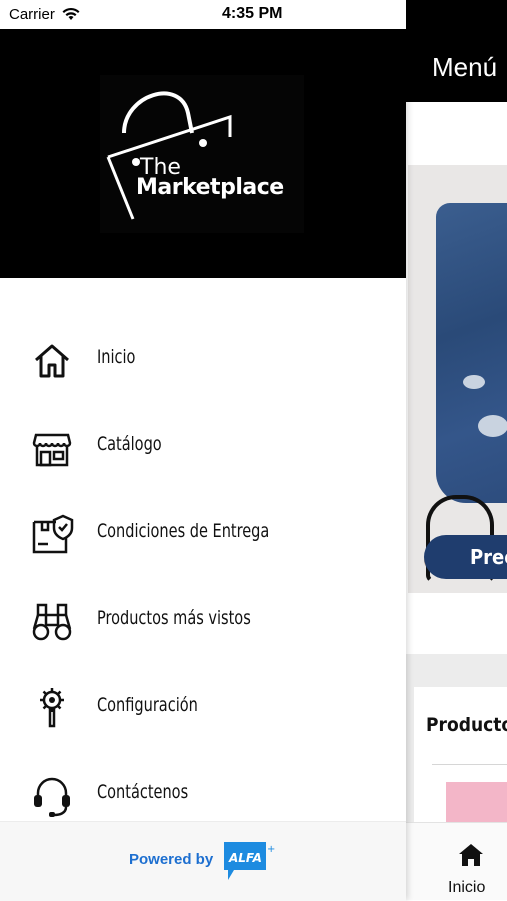 The width and height of the screenshot is (507, 901). Describe the element at coordinates (203, 706) in the screenshot. I see `menu-item-configuracion: Configuración` at that location.